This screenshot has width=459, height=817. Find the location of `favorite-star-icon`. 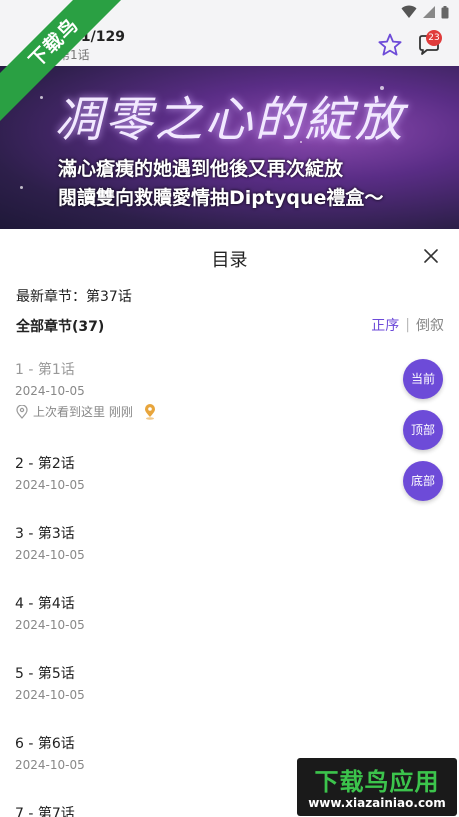

favorite-star-icon is located at coordinates (390, 45).